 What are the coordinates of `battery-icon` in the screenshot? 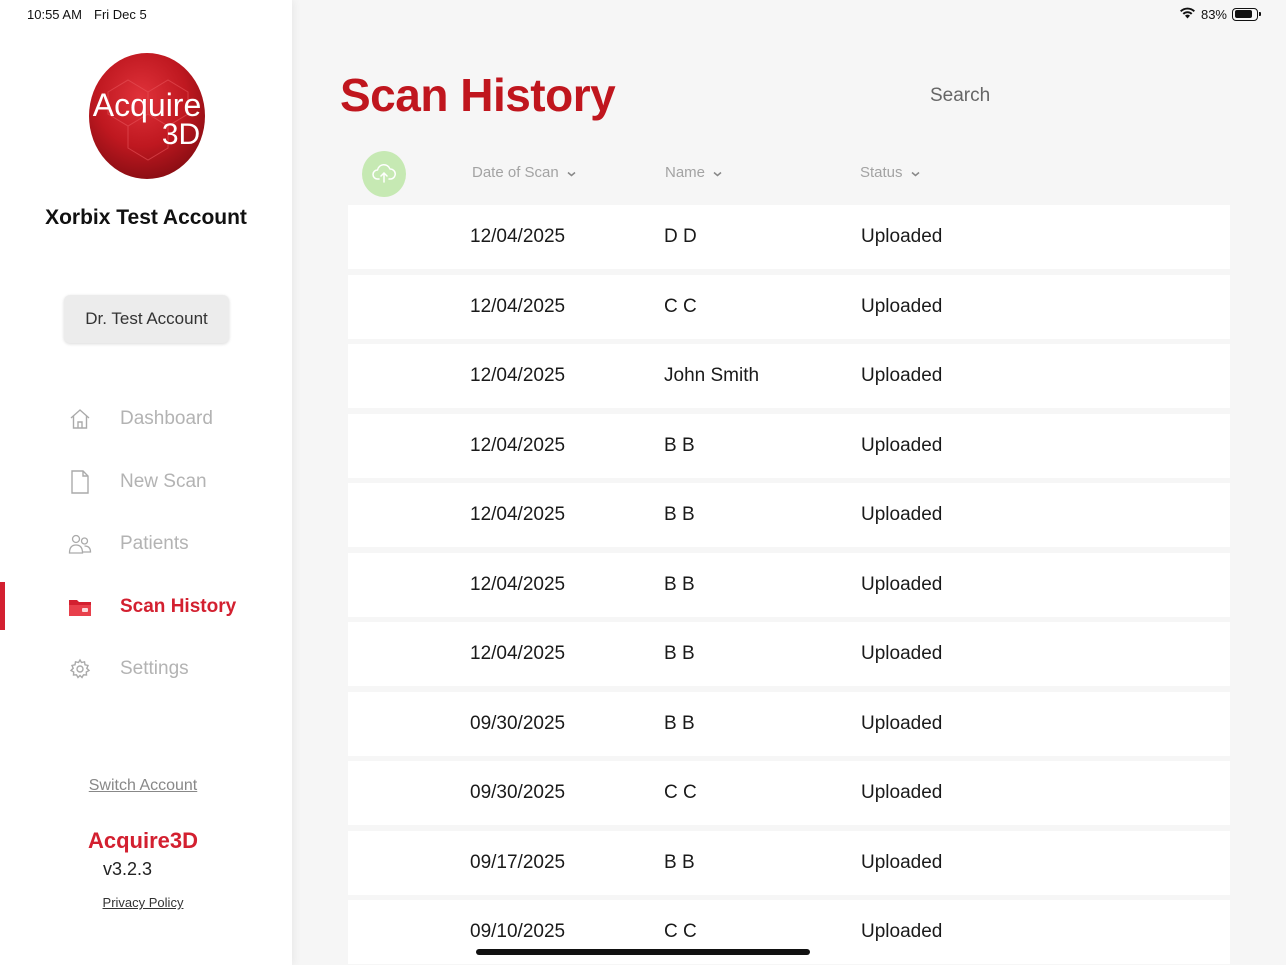 It's located at (1246, 14).